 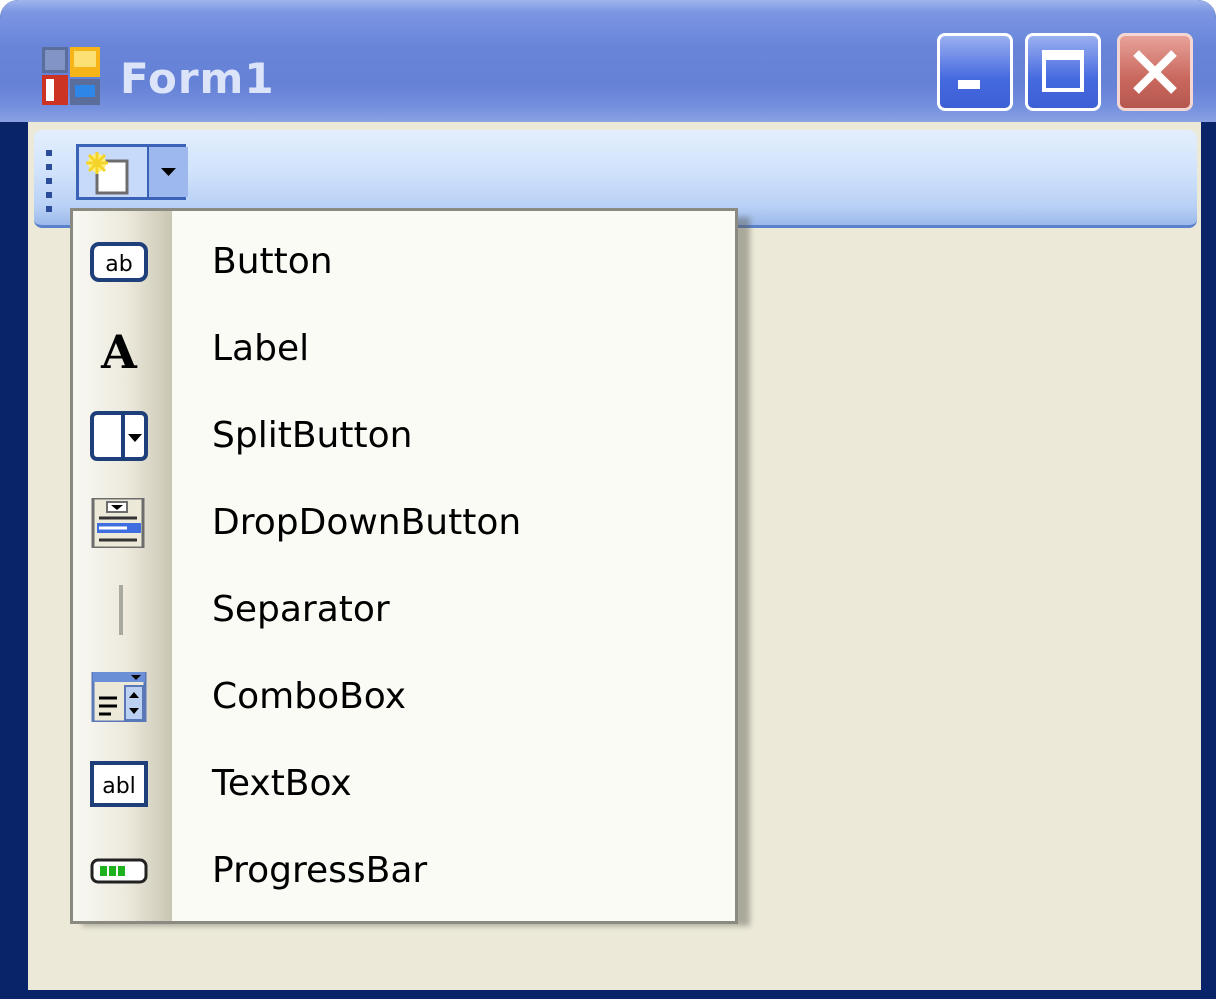 I want to click on title-bar: Form1, so click(x=608, y=61).